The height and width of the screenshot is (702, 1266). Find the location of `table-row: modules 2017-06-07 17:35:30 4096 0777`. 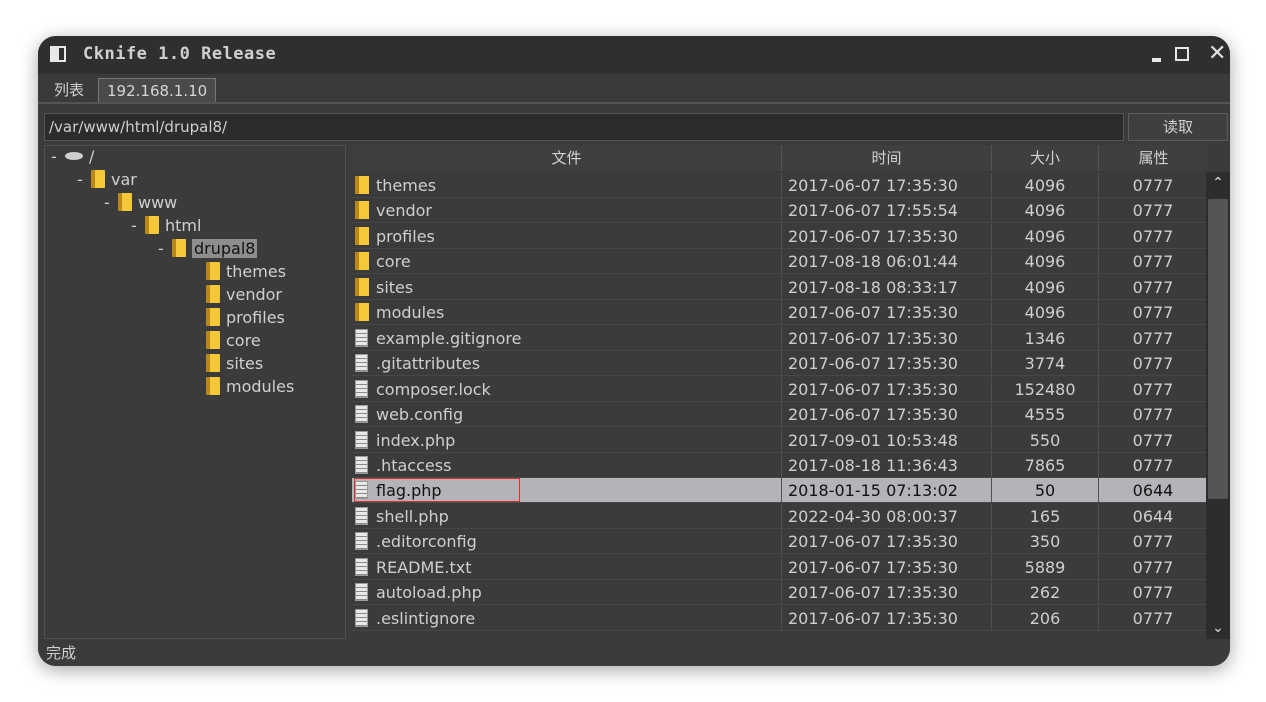

table-row: modules 2017-06-07 17:35:30 4096 0777 is located at coordinates (780, 313).